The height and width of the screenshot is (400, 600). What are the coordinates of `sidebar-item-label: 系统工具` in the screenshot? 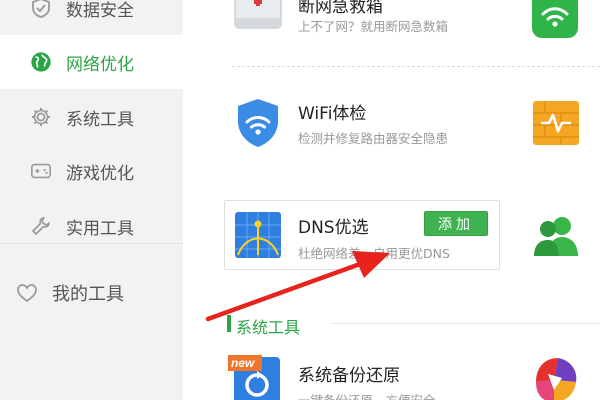 It's located at (100, 119).